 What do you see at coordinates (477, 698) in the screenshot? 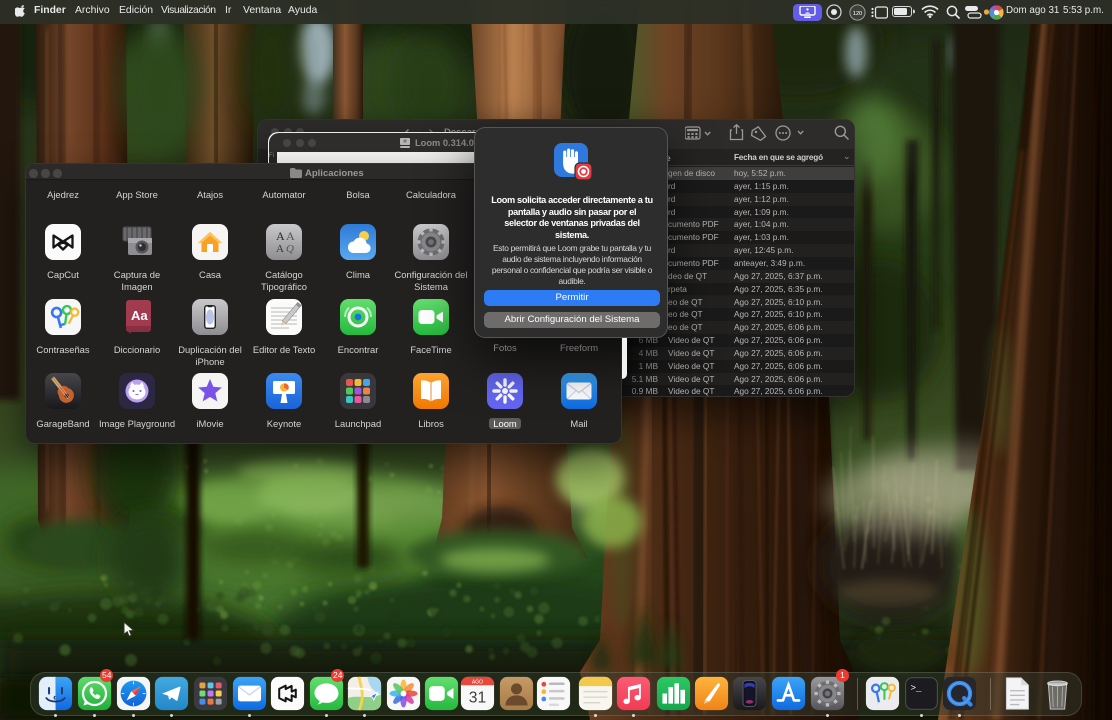
I see `svg-text: 31` at bounding box center [477, 698].